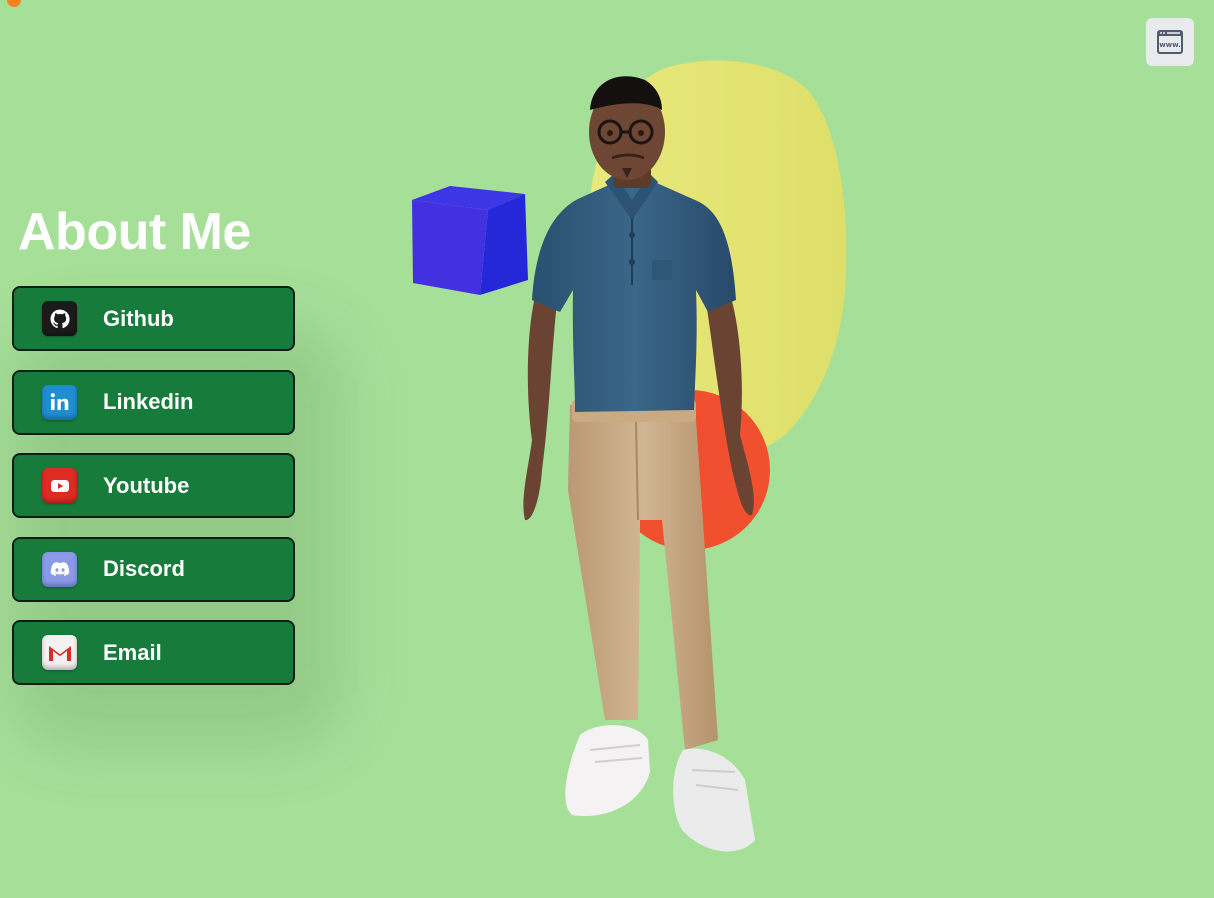 The height and width of the screenshot is (898, 1214). I want to click on browser-window-button: www., so click(1170, 42).